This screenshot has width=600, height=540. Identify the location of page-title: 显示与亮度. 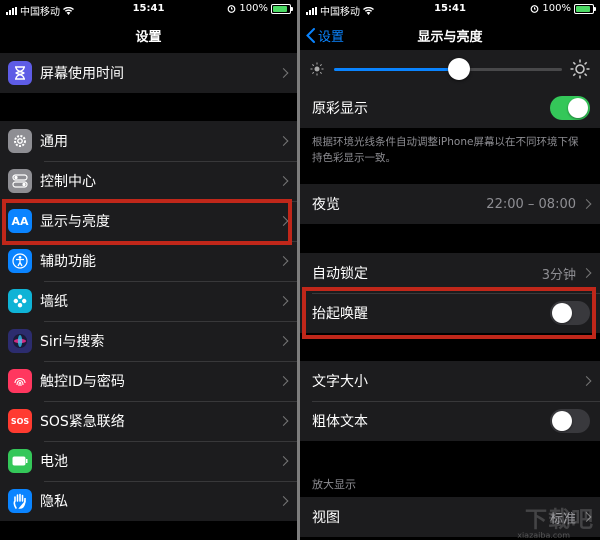
(450, 37).